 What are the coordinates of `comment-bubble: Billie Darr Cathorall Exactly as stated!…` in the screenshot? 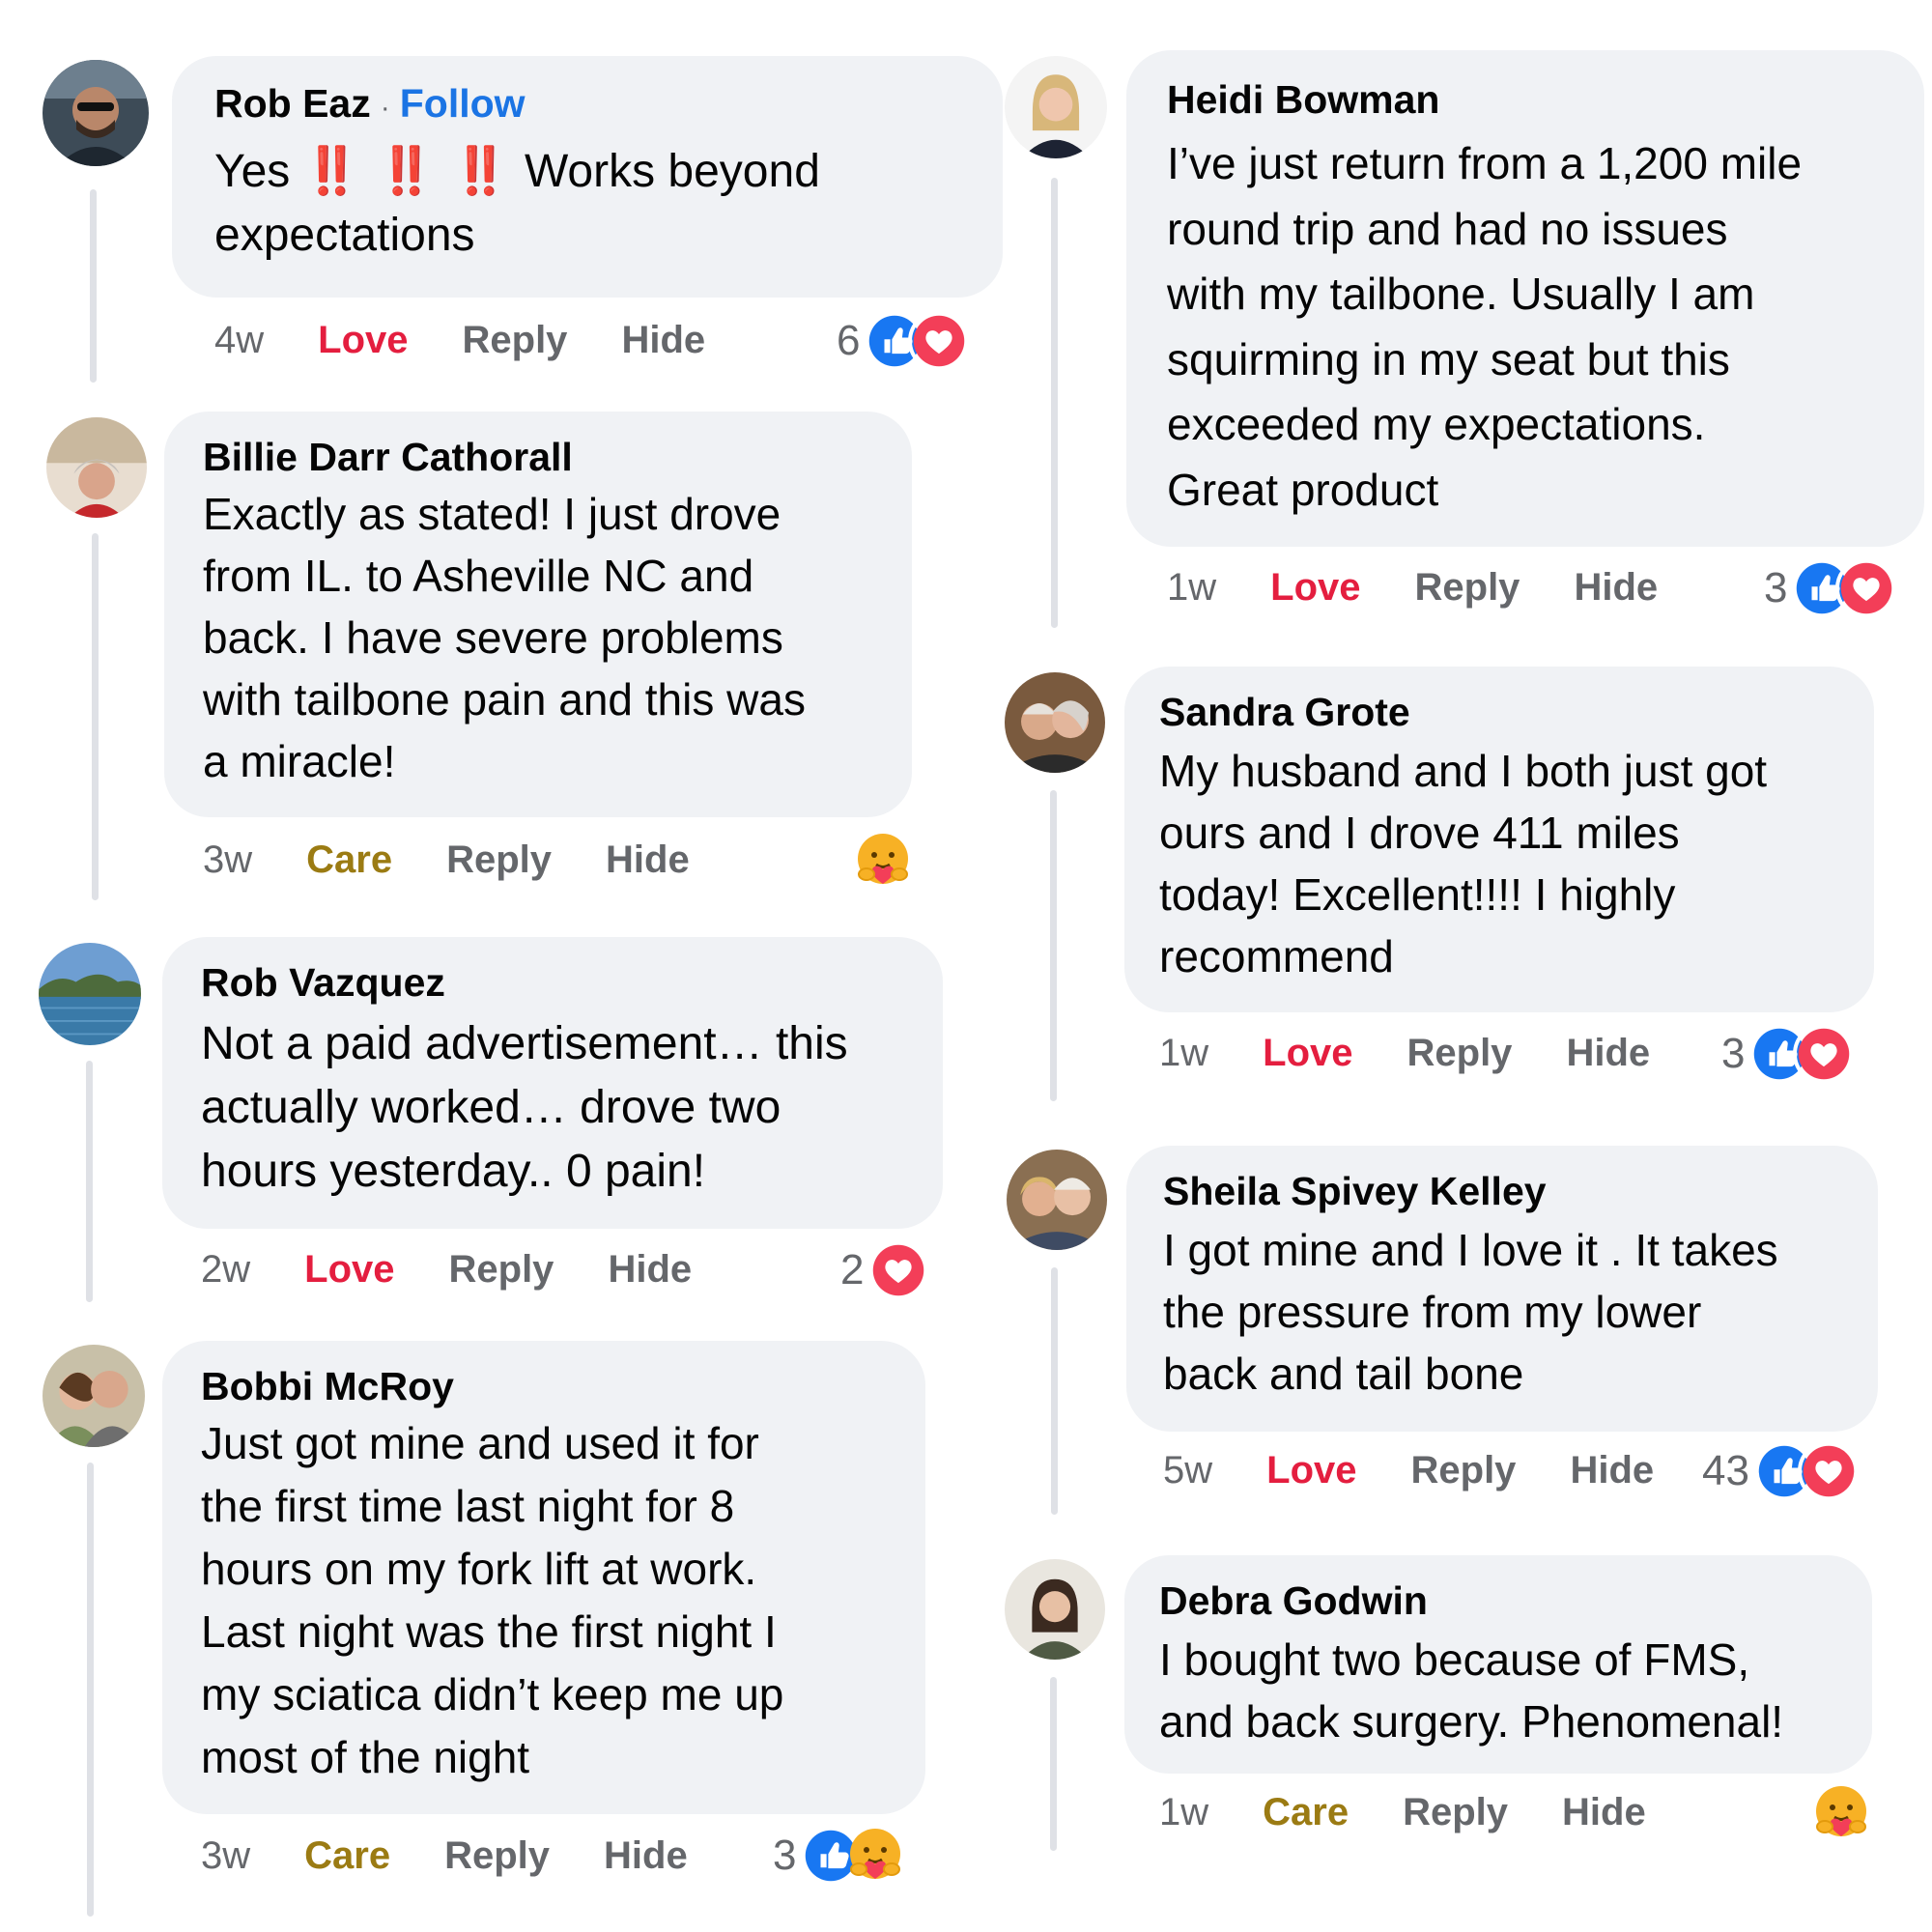 It's located at (538, 614).